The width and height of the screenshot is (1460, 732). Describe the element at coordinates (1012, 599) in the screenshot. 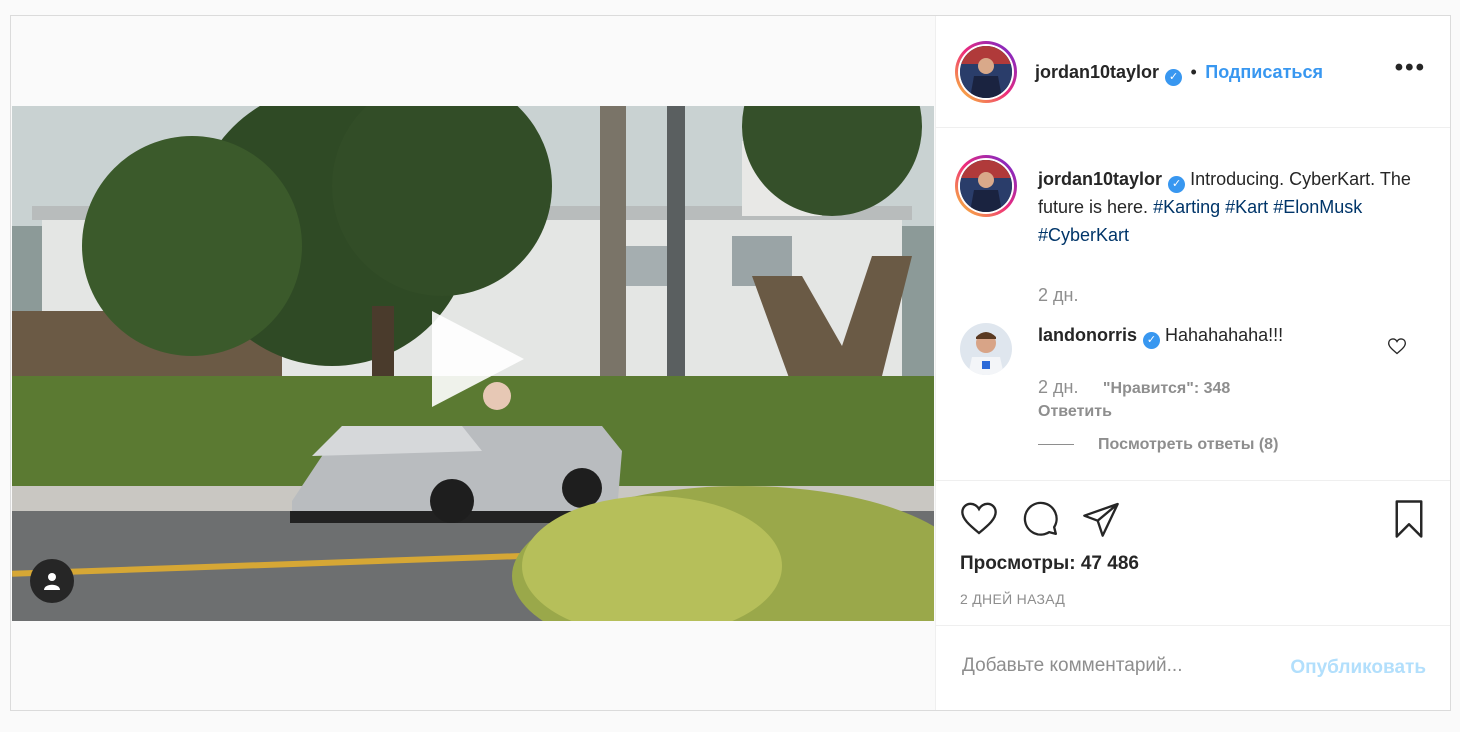

I see `post-timestamp: 2 ДНЕЙ НАЗАД` at that location.